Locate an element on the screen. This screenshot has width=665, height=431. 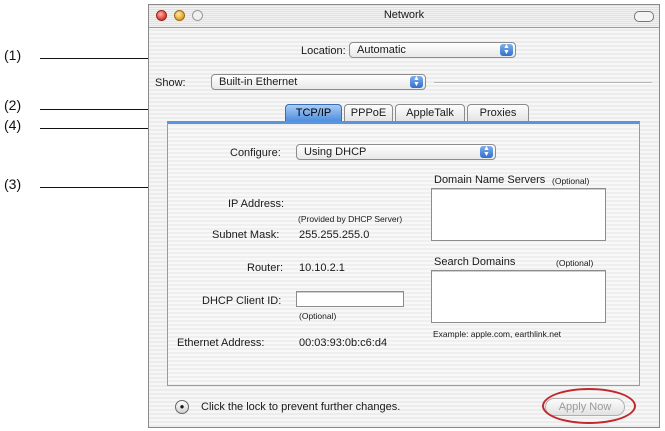
show-value: Built-in Ethernet is located at coordinates (258, 82).